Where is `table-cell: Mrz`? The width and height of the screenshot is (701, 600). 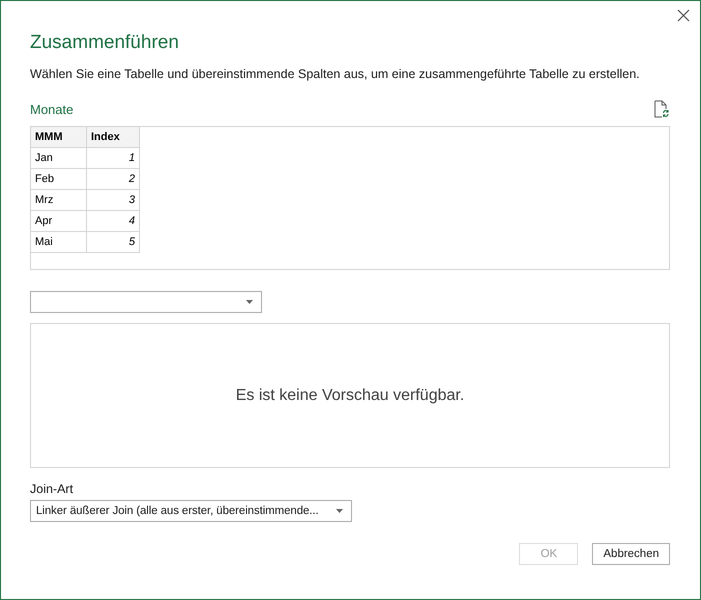
table-cell: Mrz is located at coordinates (58, 200).